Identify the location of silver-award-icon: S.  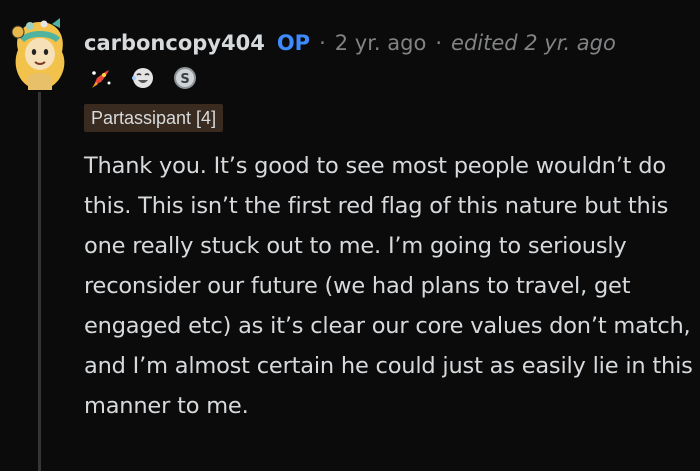
(185, 78).